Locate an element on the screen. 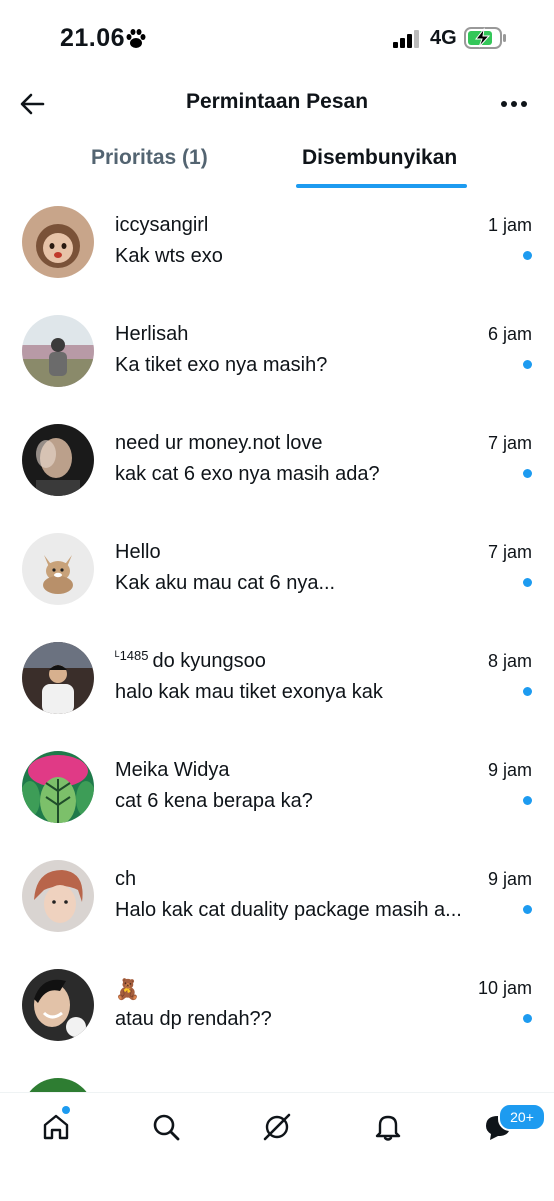  message-preview: cat 6 kena berapa ka? is located at coordinates (214, 801).